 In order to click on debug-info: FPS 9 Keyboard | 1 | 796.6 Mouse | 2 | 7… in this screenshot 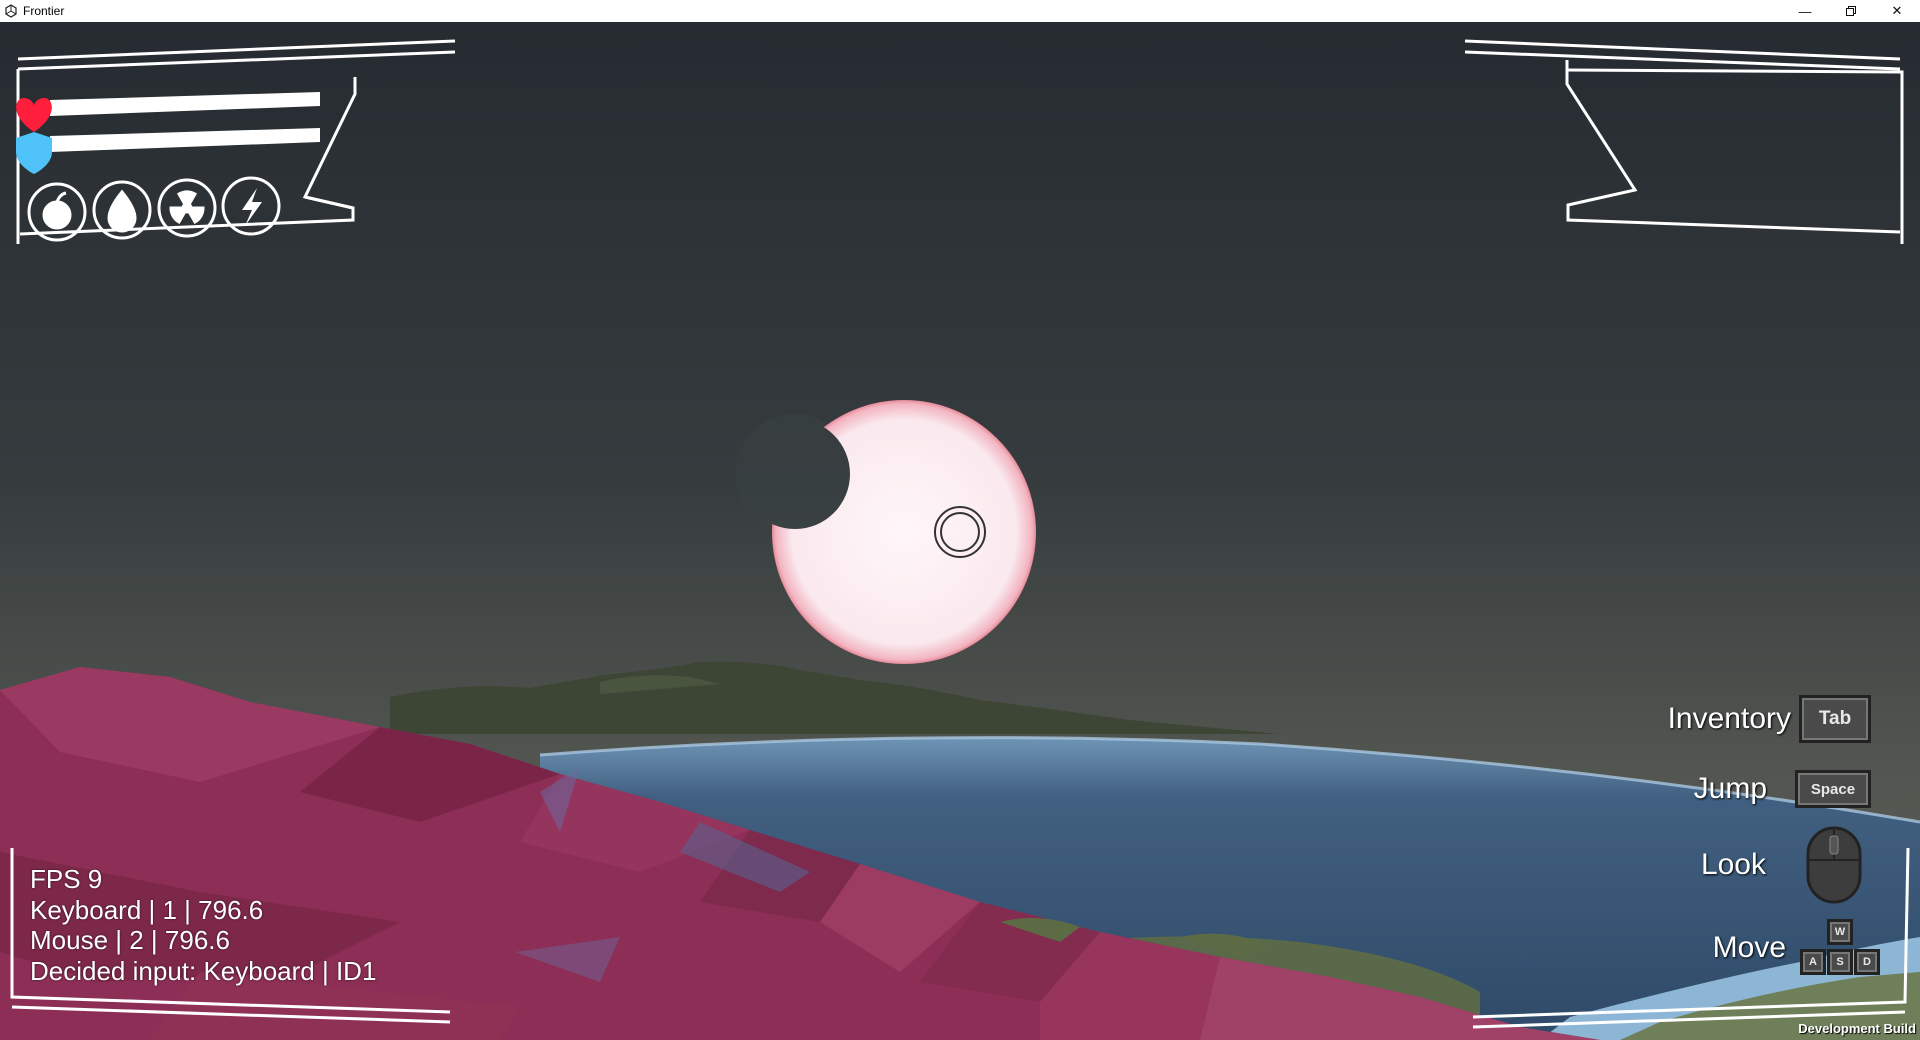, I will do `click(203, 925)`.